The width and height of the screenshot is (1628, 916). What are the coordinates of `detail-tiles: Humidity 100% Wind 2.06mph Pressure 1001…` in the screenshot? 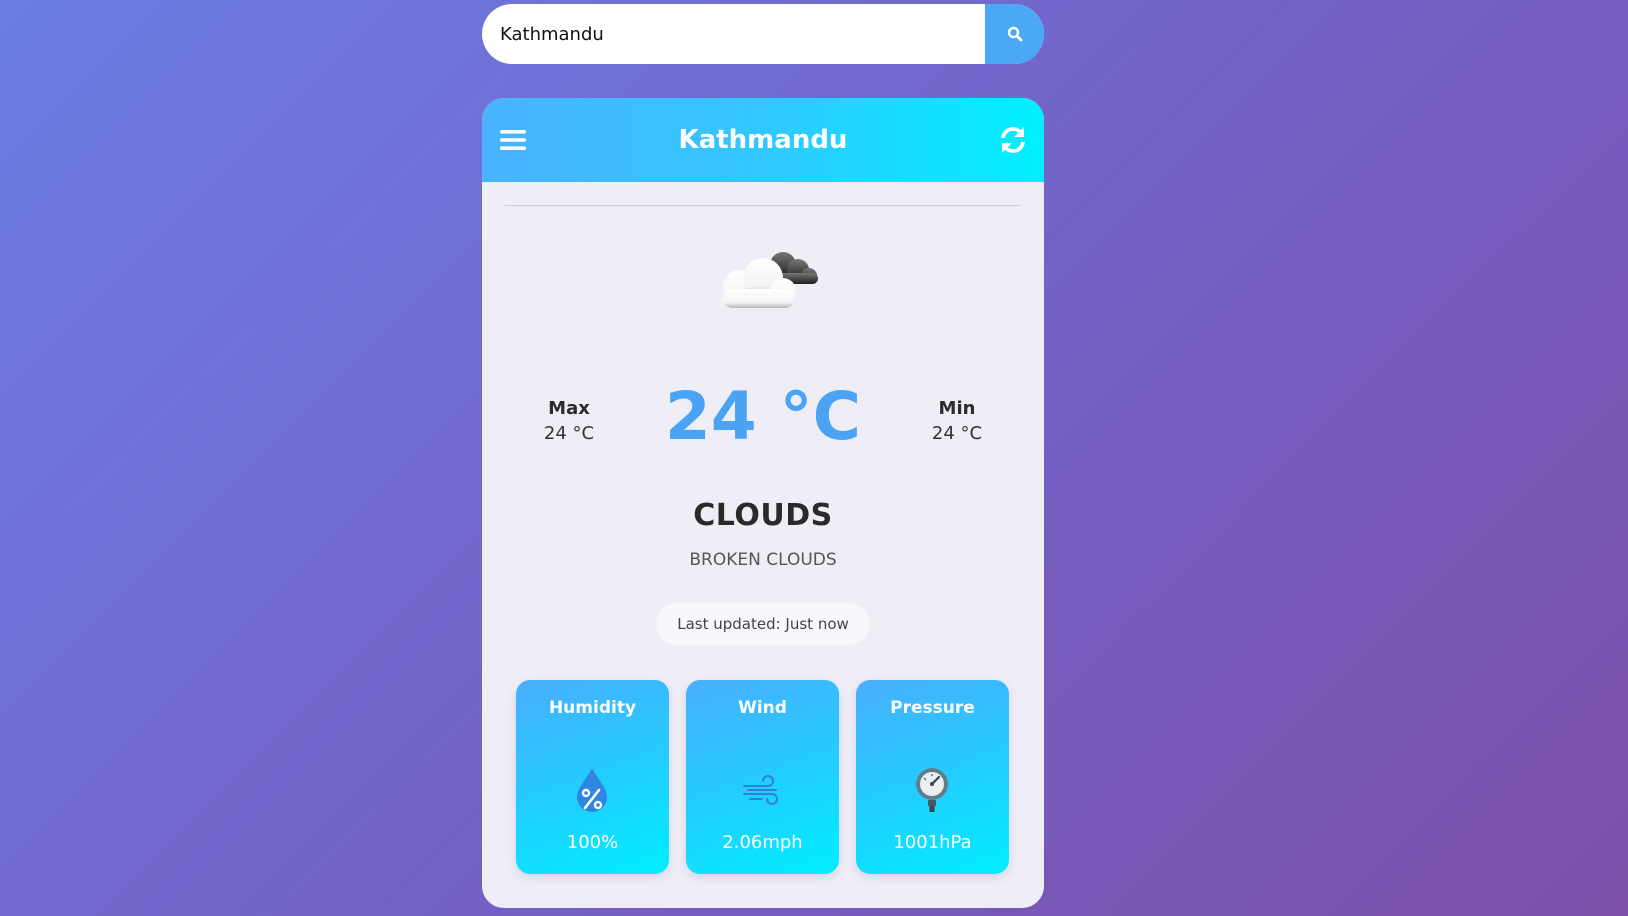 It's located at (762, 777).